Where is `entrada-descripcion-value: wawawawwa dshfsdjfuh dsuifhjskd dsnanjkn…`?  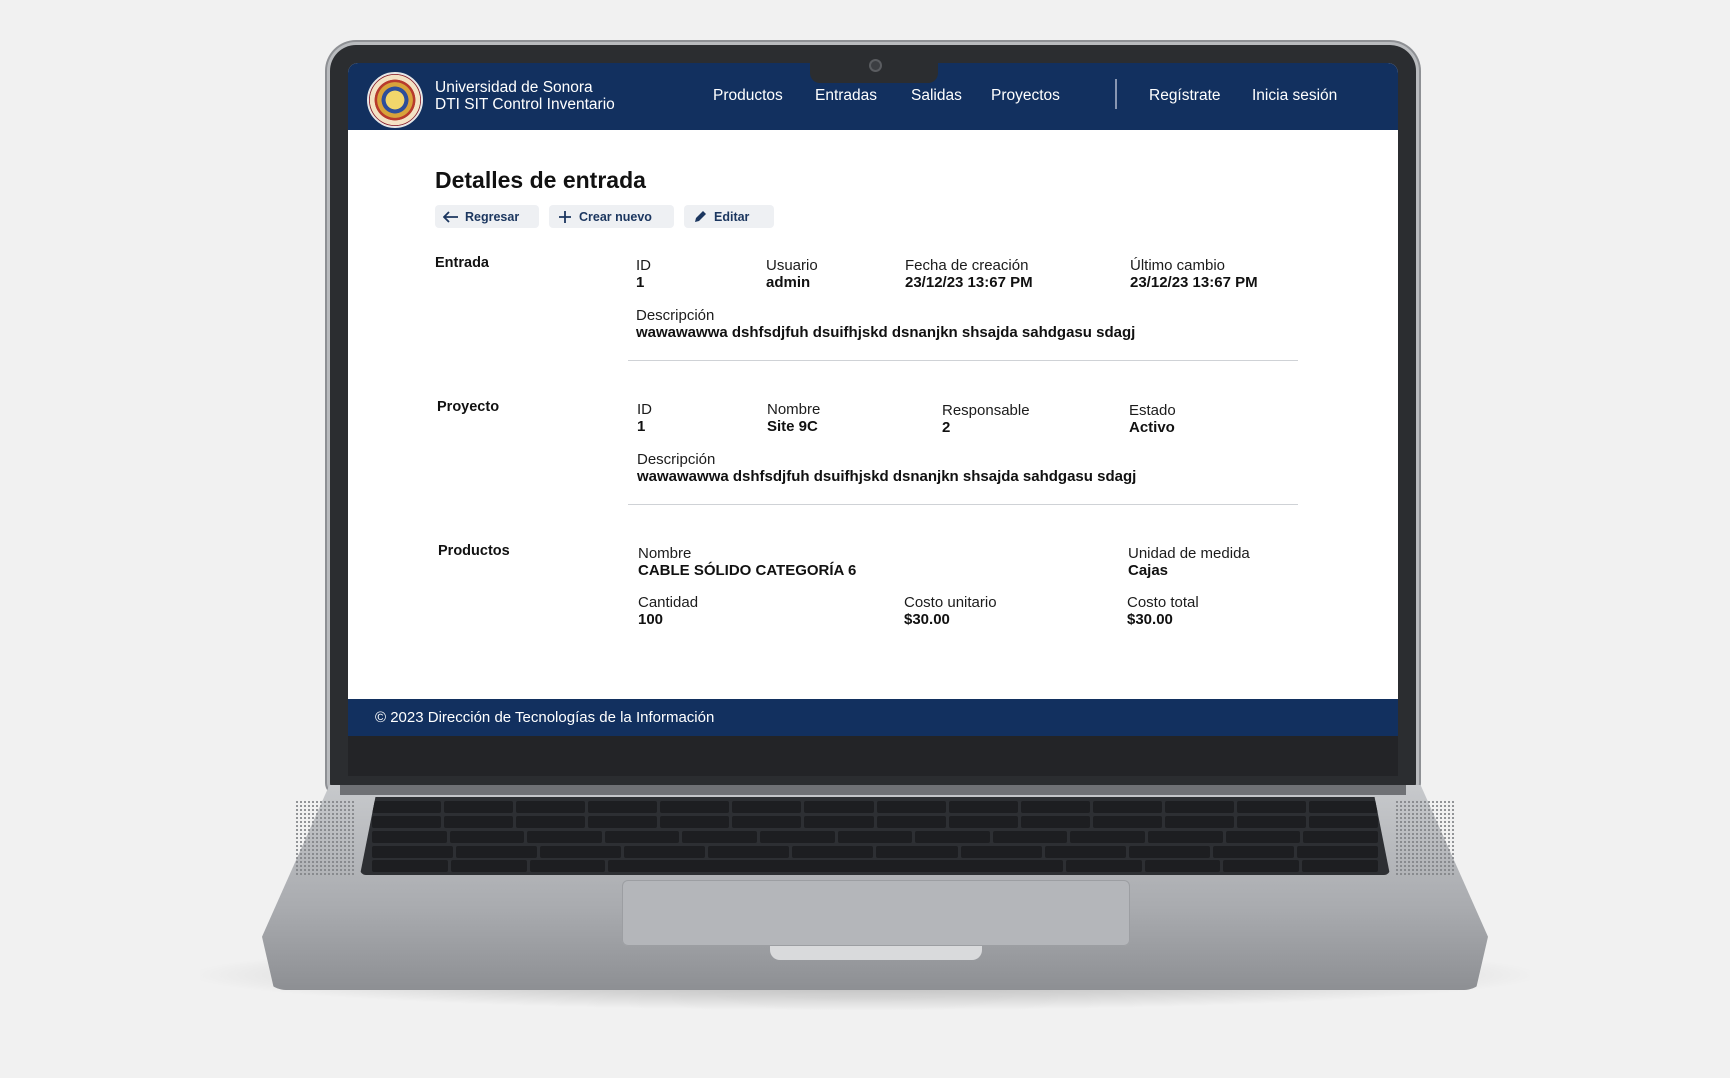
entrada-descripcion-value: wawawawwa dshfsdjfuh dsuifhjskd dsnanjkn… is located at coordinates (886, 332).